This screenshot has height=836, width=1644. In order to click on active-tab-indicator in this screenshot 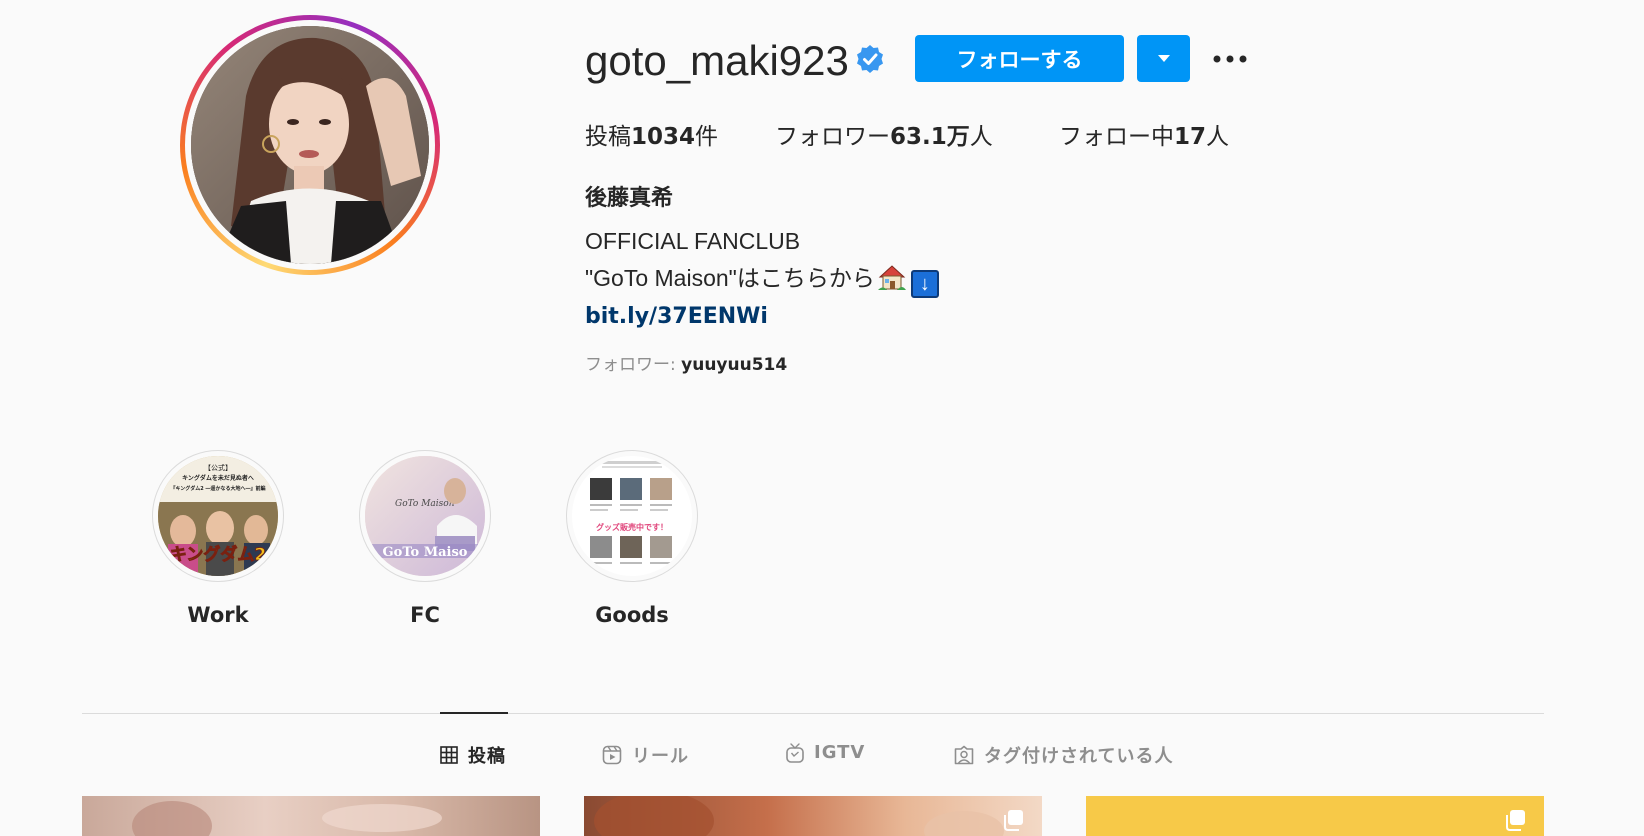, I will do `click(474, 713)`.